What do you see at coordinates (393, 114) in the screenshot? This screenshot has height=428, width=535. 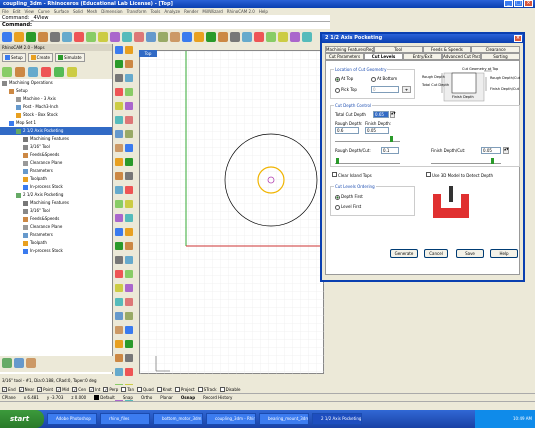 I see `total-depth-spinner: ▲▼` at bounding box center [393, 114].